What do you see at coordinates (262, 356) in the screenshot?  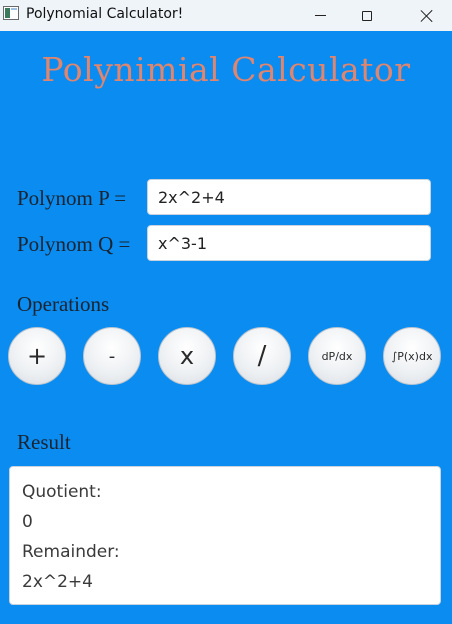 I see `divide-button: /` at bounding box center [262, 356].